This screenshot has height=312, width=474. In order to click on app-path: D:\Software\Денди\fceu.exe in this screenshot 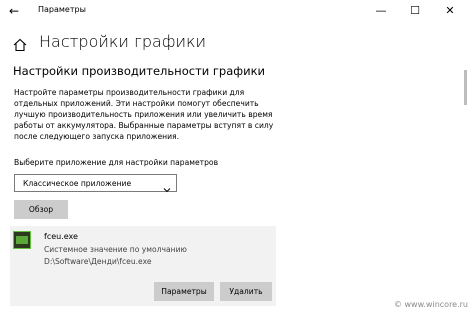, I will do `click(98, 261)`.